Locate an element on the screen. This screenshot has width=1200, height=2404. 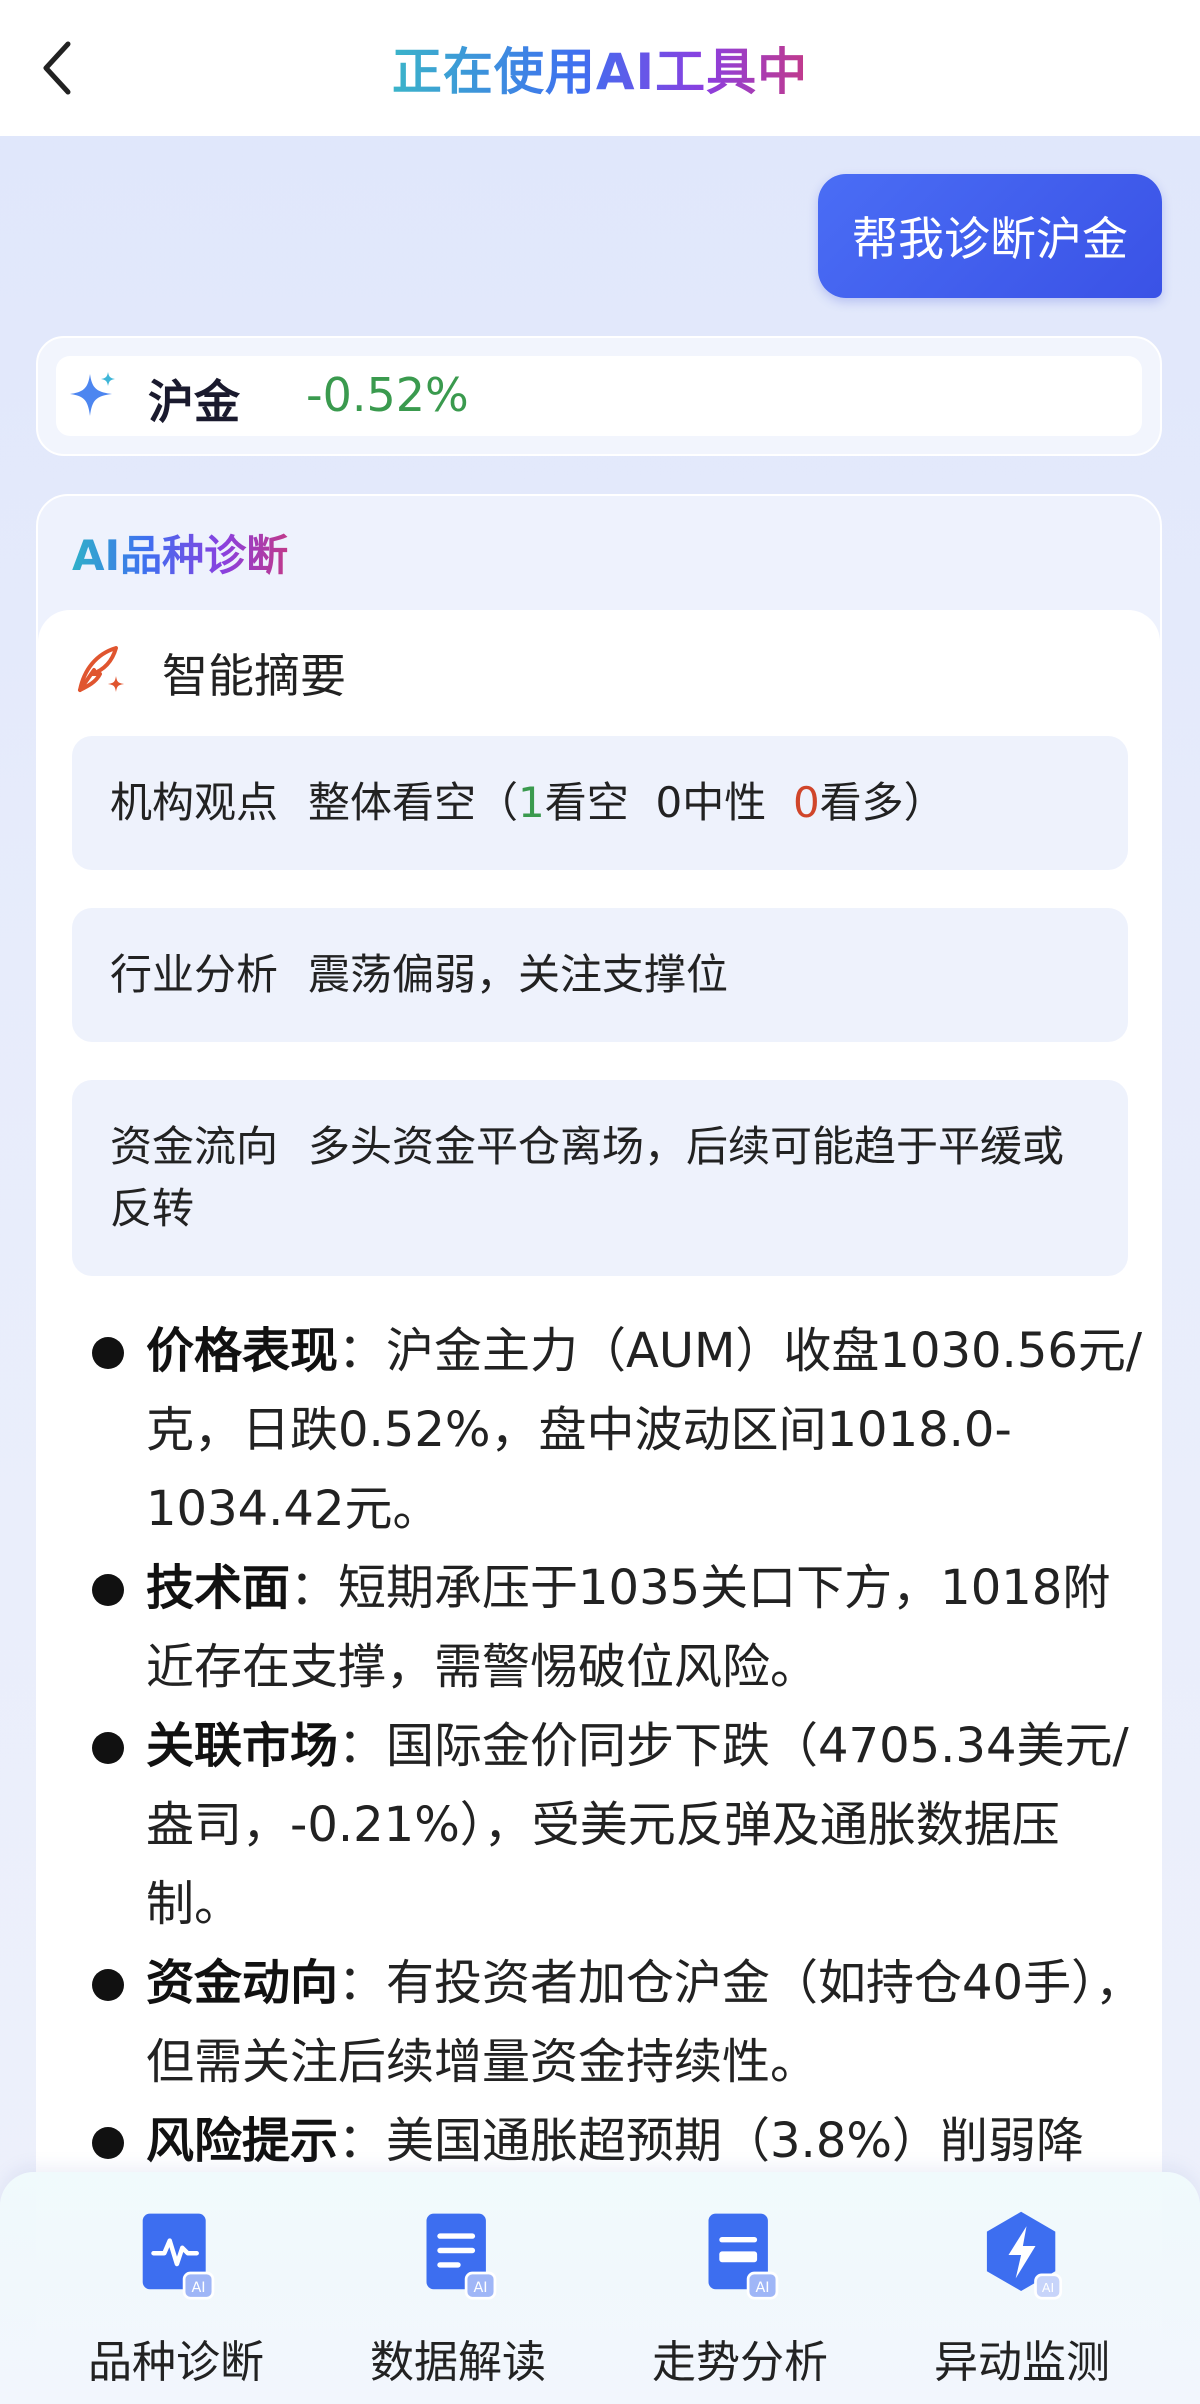
quote-symbol-name: 沪金 is located at coordinates (194, 402).